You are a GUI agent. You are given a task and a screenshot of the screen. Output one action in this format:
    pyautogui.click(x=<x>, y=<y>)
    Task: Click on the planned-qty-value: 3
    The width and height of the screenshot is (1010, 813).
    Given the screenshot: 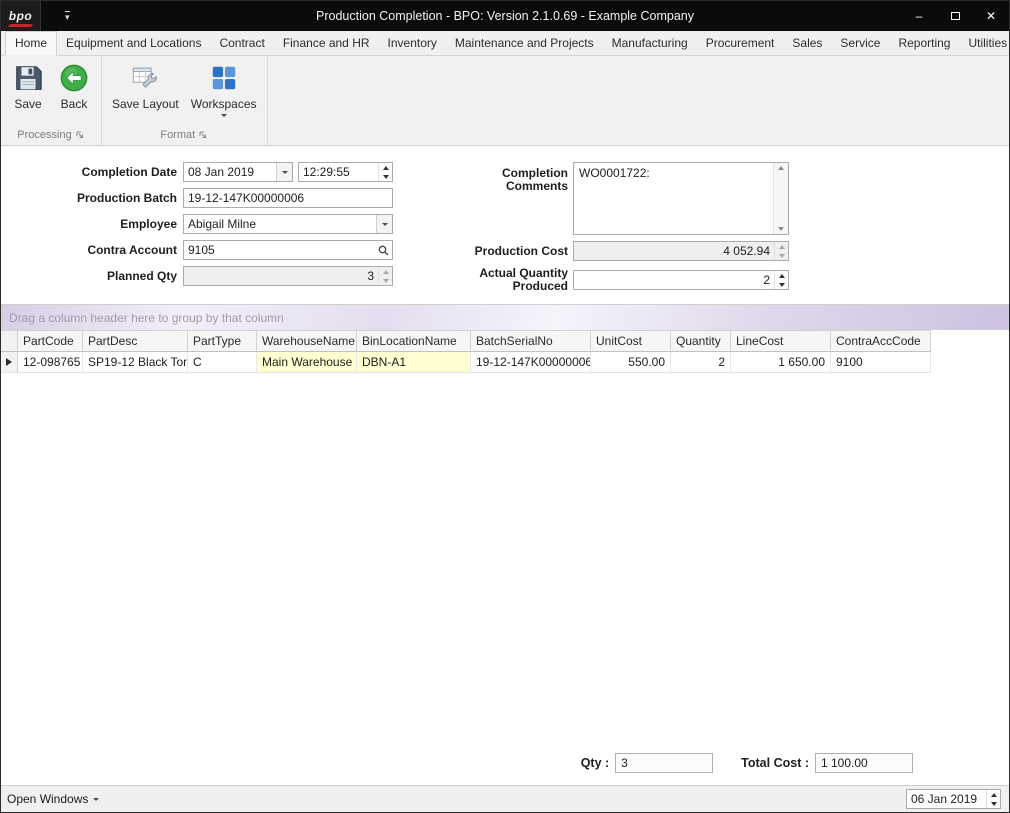 What is the action you would take?
    pyautogui.click(x=370, y=276)
    